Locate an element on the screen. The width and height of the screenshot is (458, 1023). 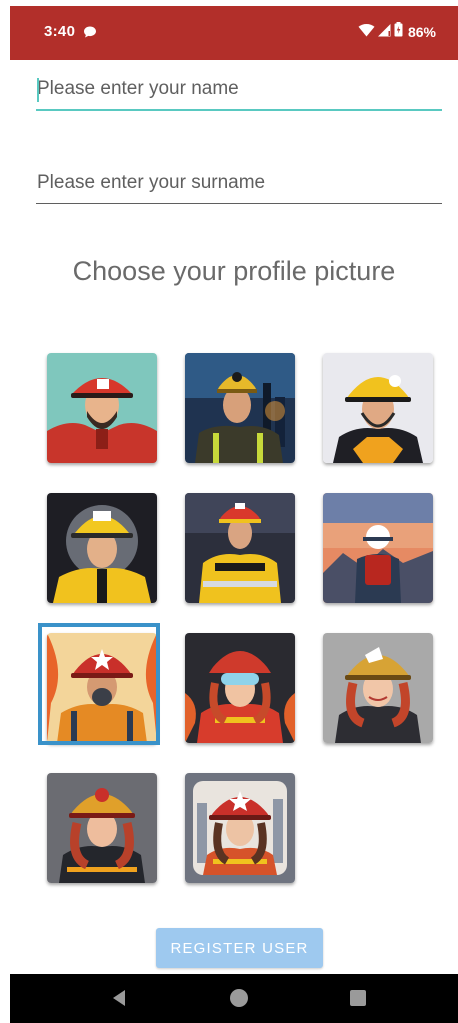
signal-icon is located at coordinates (384, 32).